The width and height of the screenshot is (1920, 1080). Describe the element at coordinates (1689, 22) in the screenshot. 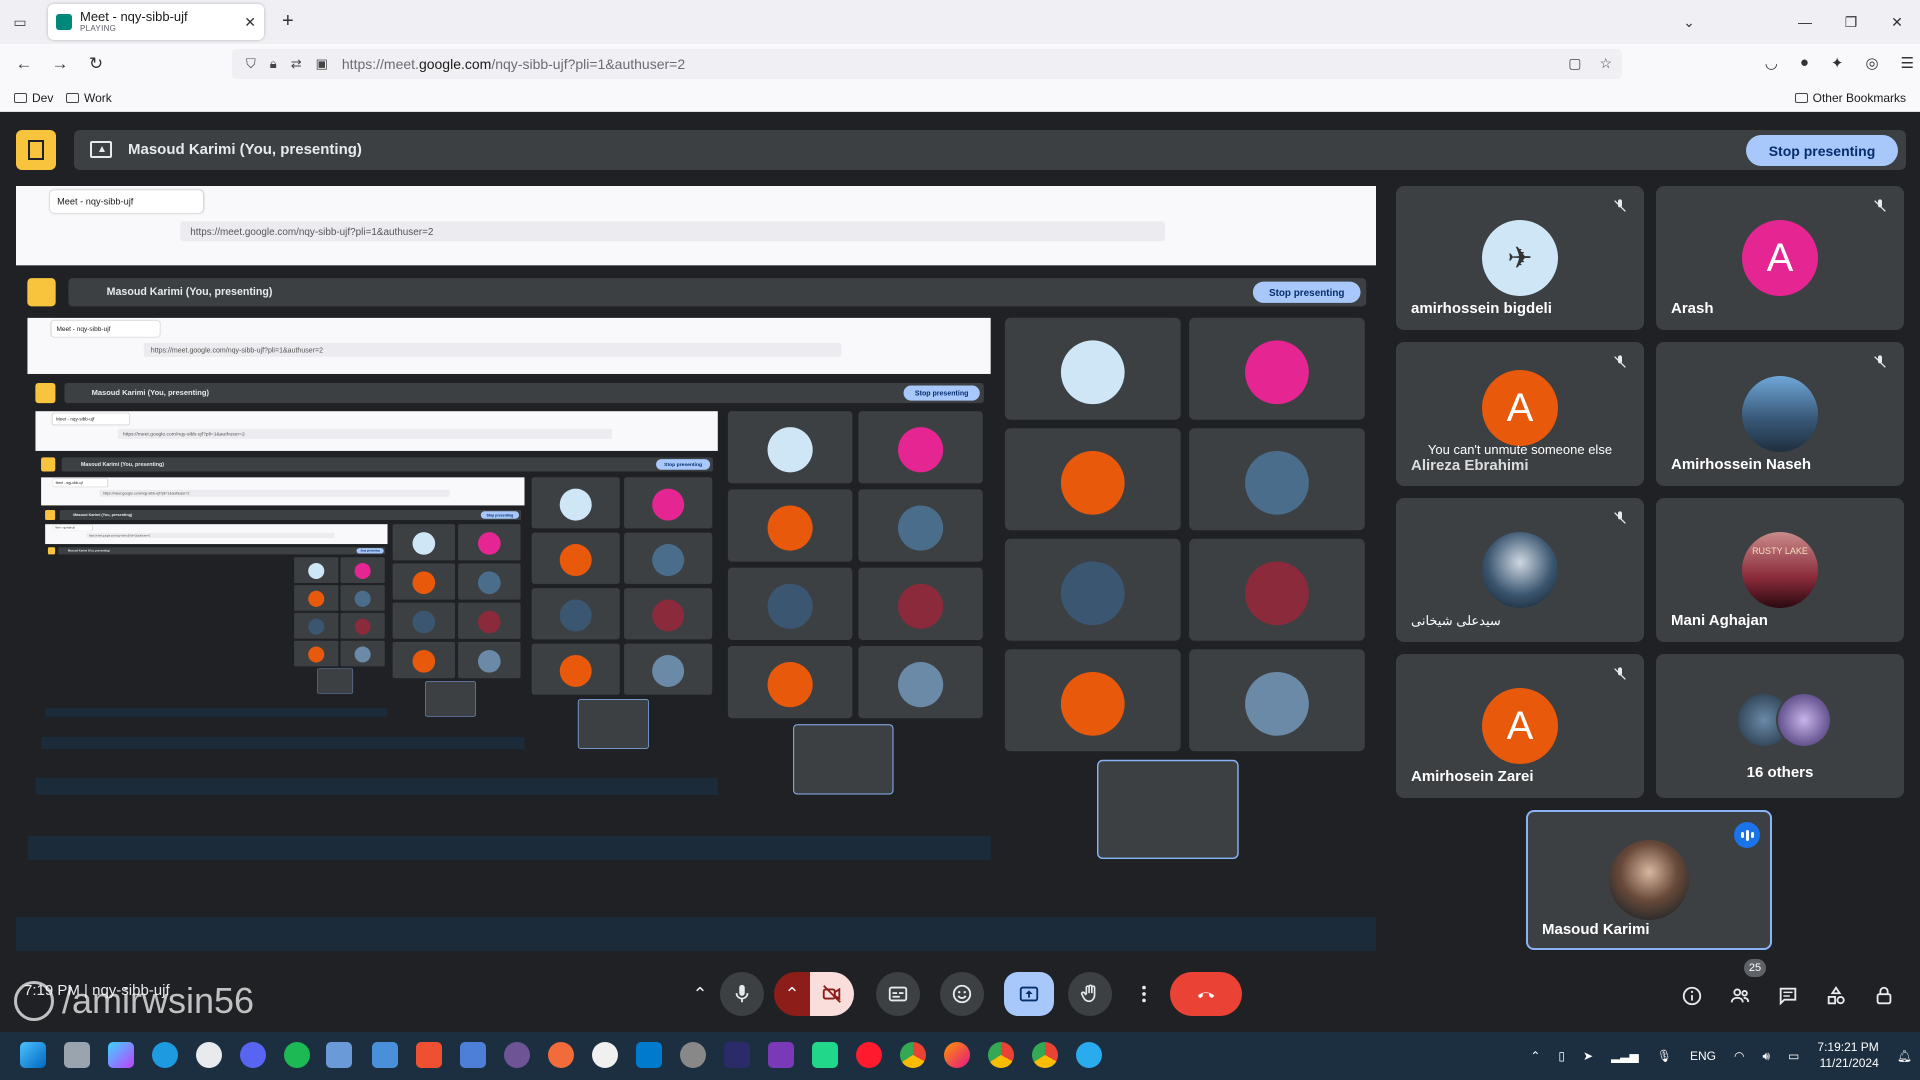

I see `tab-overflow-chevron-icon: ⌄` at that location.